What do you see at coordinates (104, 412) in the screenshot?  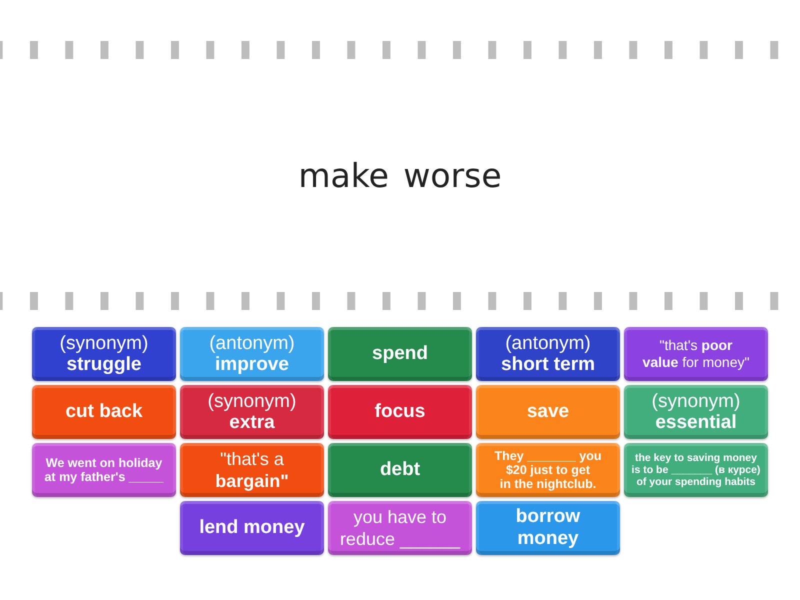 I see `word-tile: cut back` at bounding box center [104, 412].